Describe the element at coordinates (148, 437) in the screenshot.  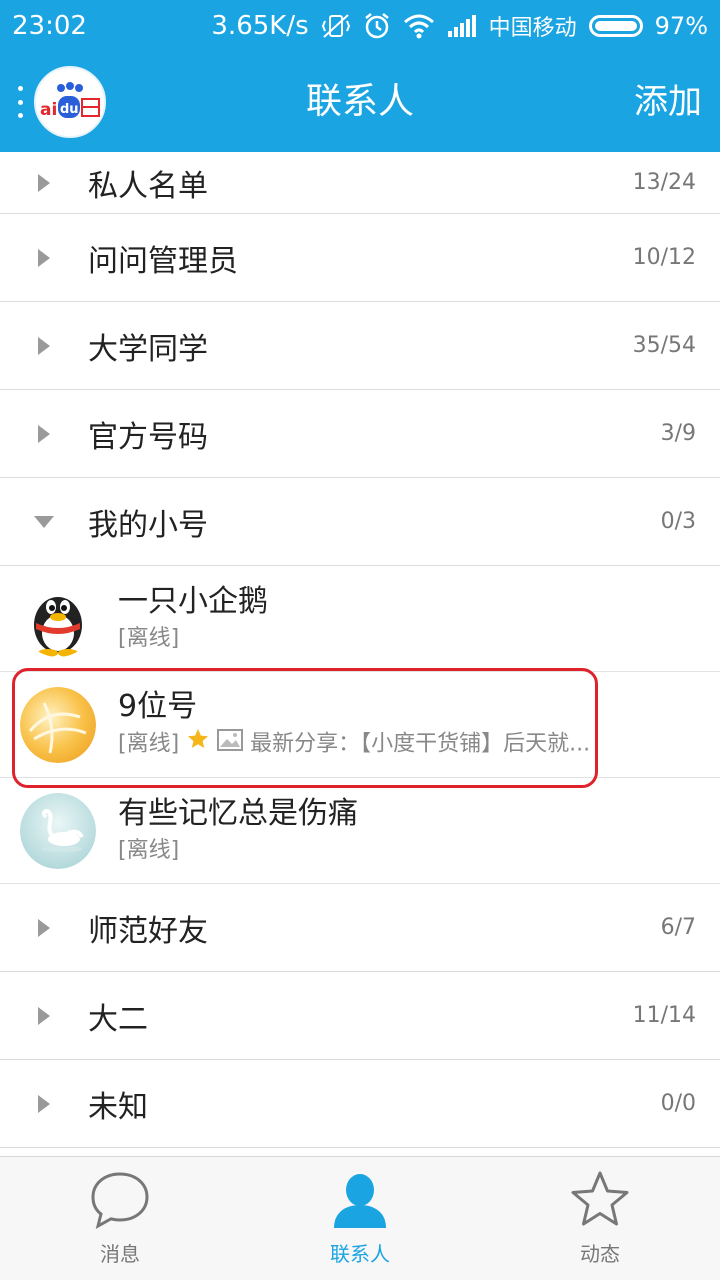
I see `group-name: 官方号码` at that location.